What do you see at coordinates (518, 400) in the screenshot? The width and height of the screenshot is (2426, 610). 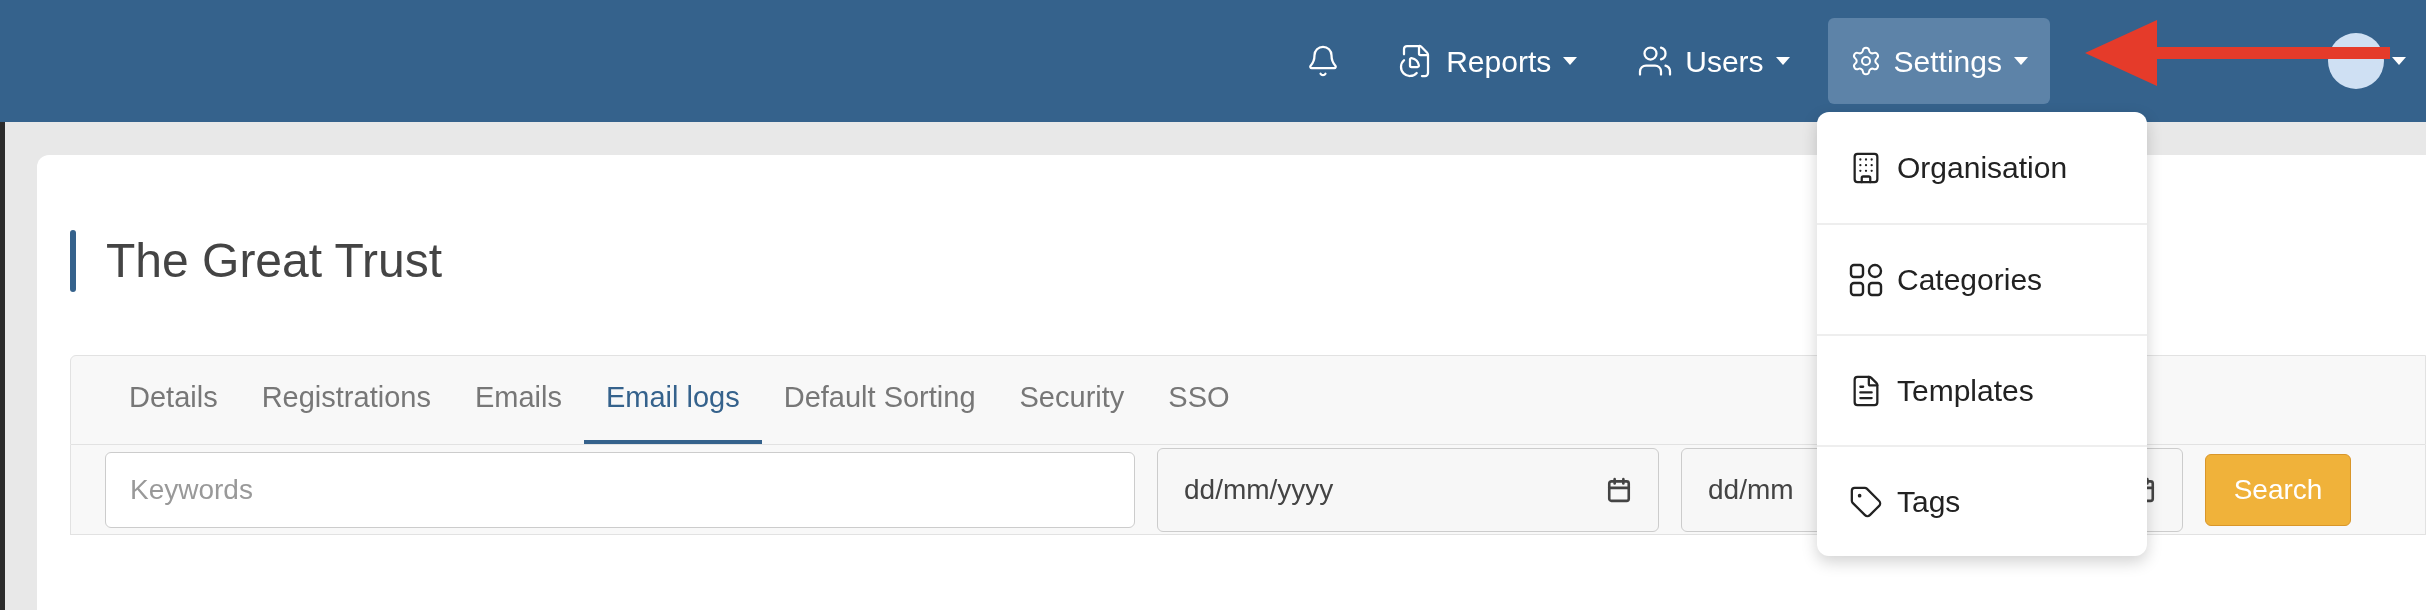 I see `tab: Emails` at bounding box center [518, 400].